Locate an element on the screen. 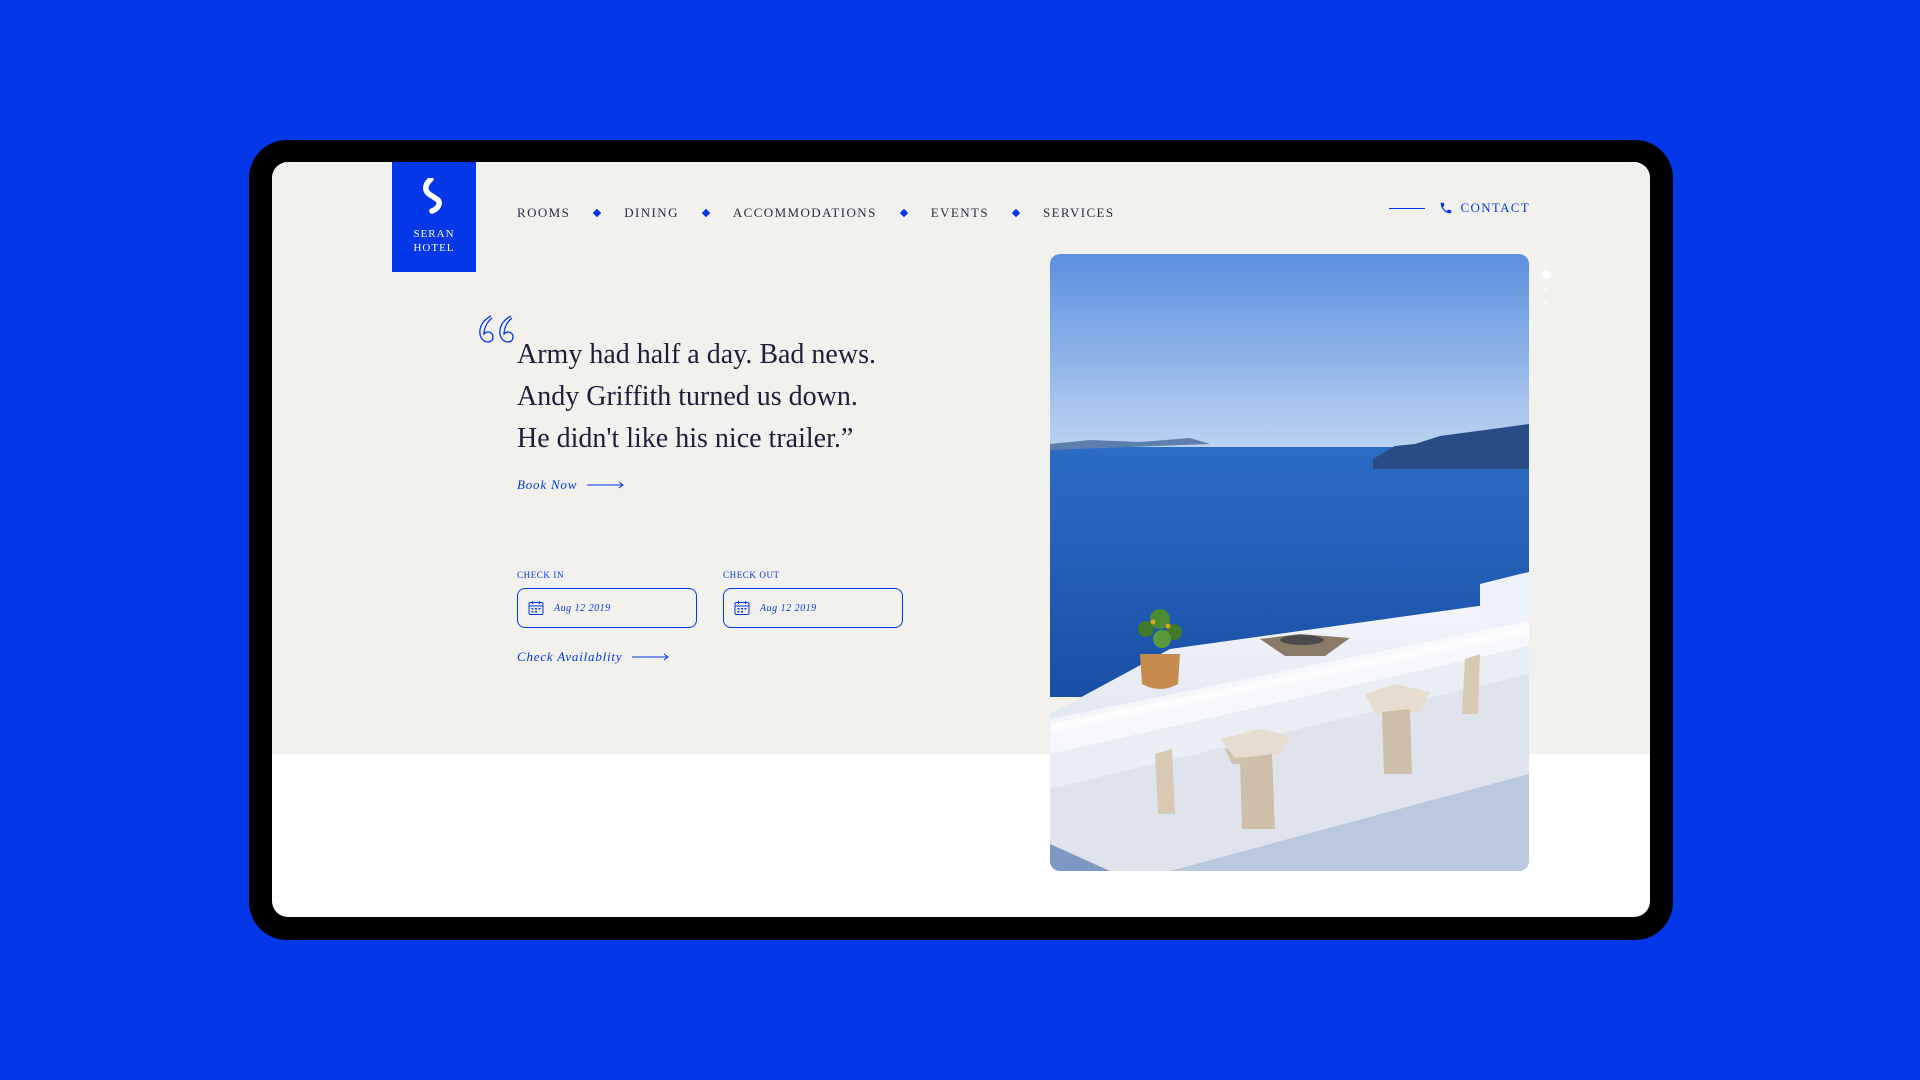 Image resolution: width=1920 pixels, height=1080 pixels. book-now-link: Book Now is located at coordinates (571, 485).